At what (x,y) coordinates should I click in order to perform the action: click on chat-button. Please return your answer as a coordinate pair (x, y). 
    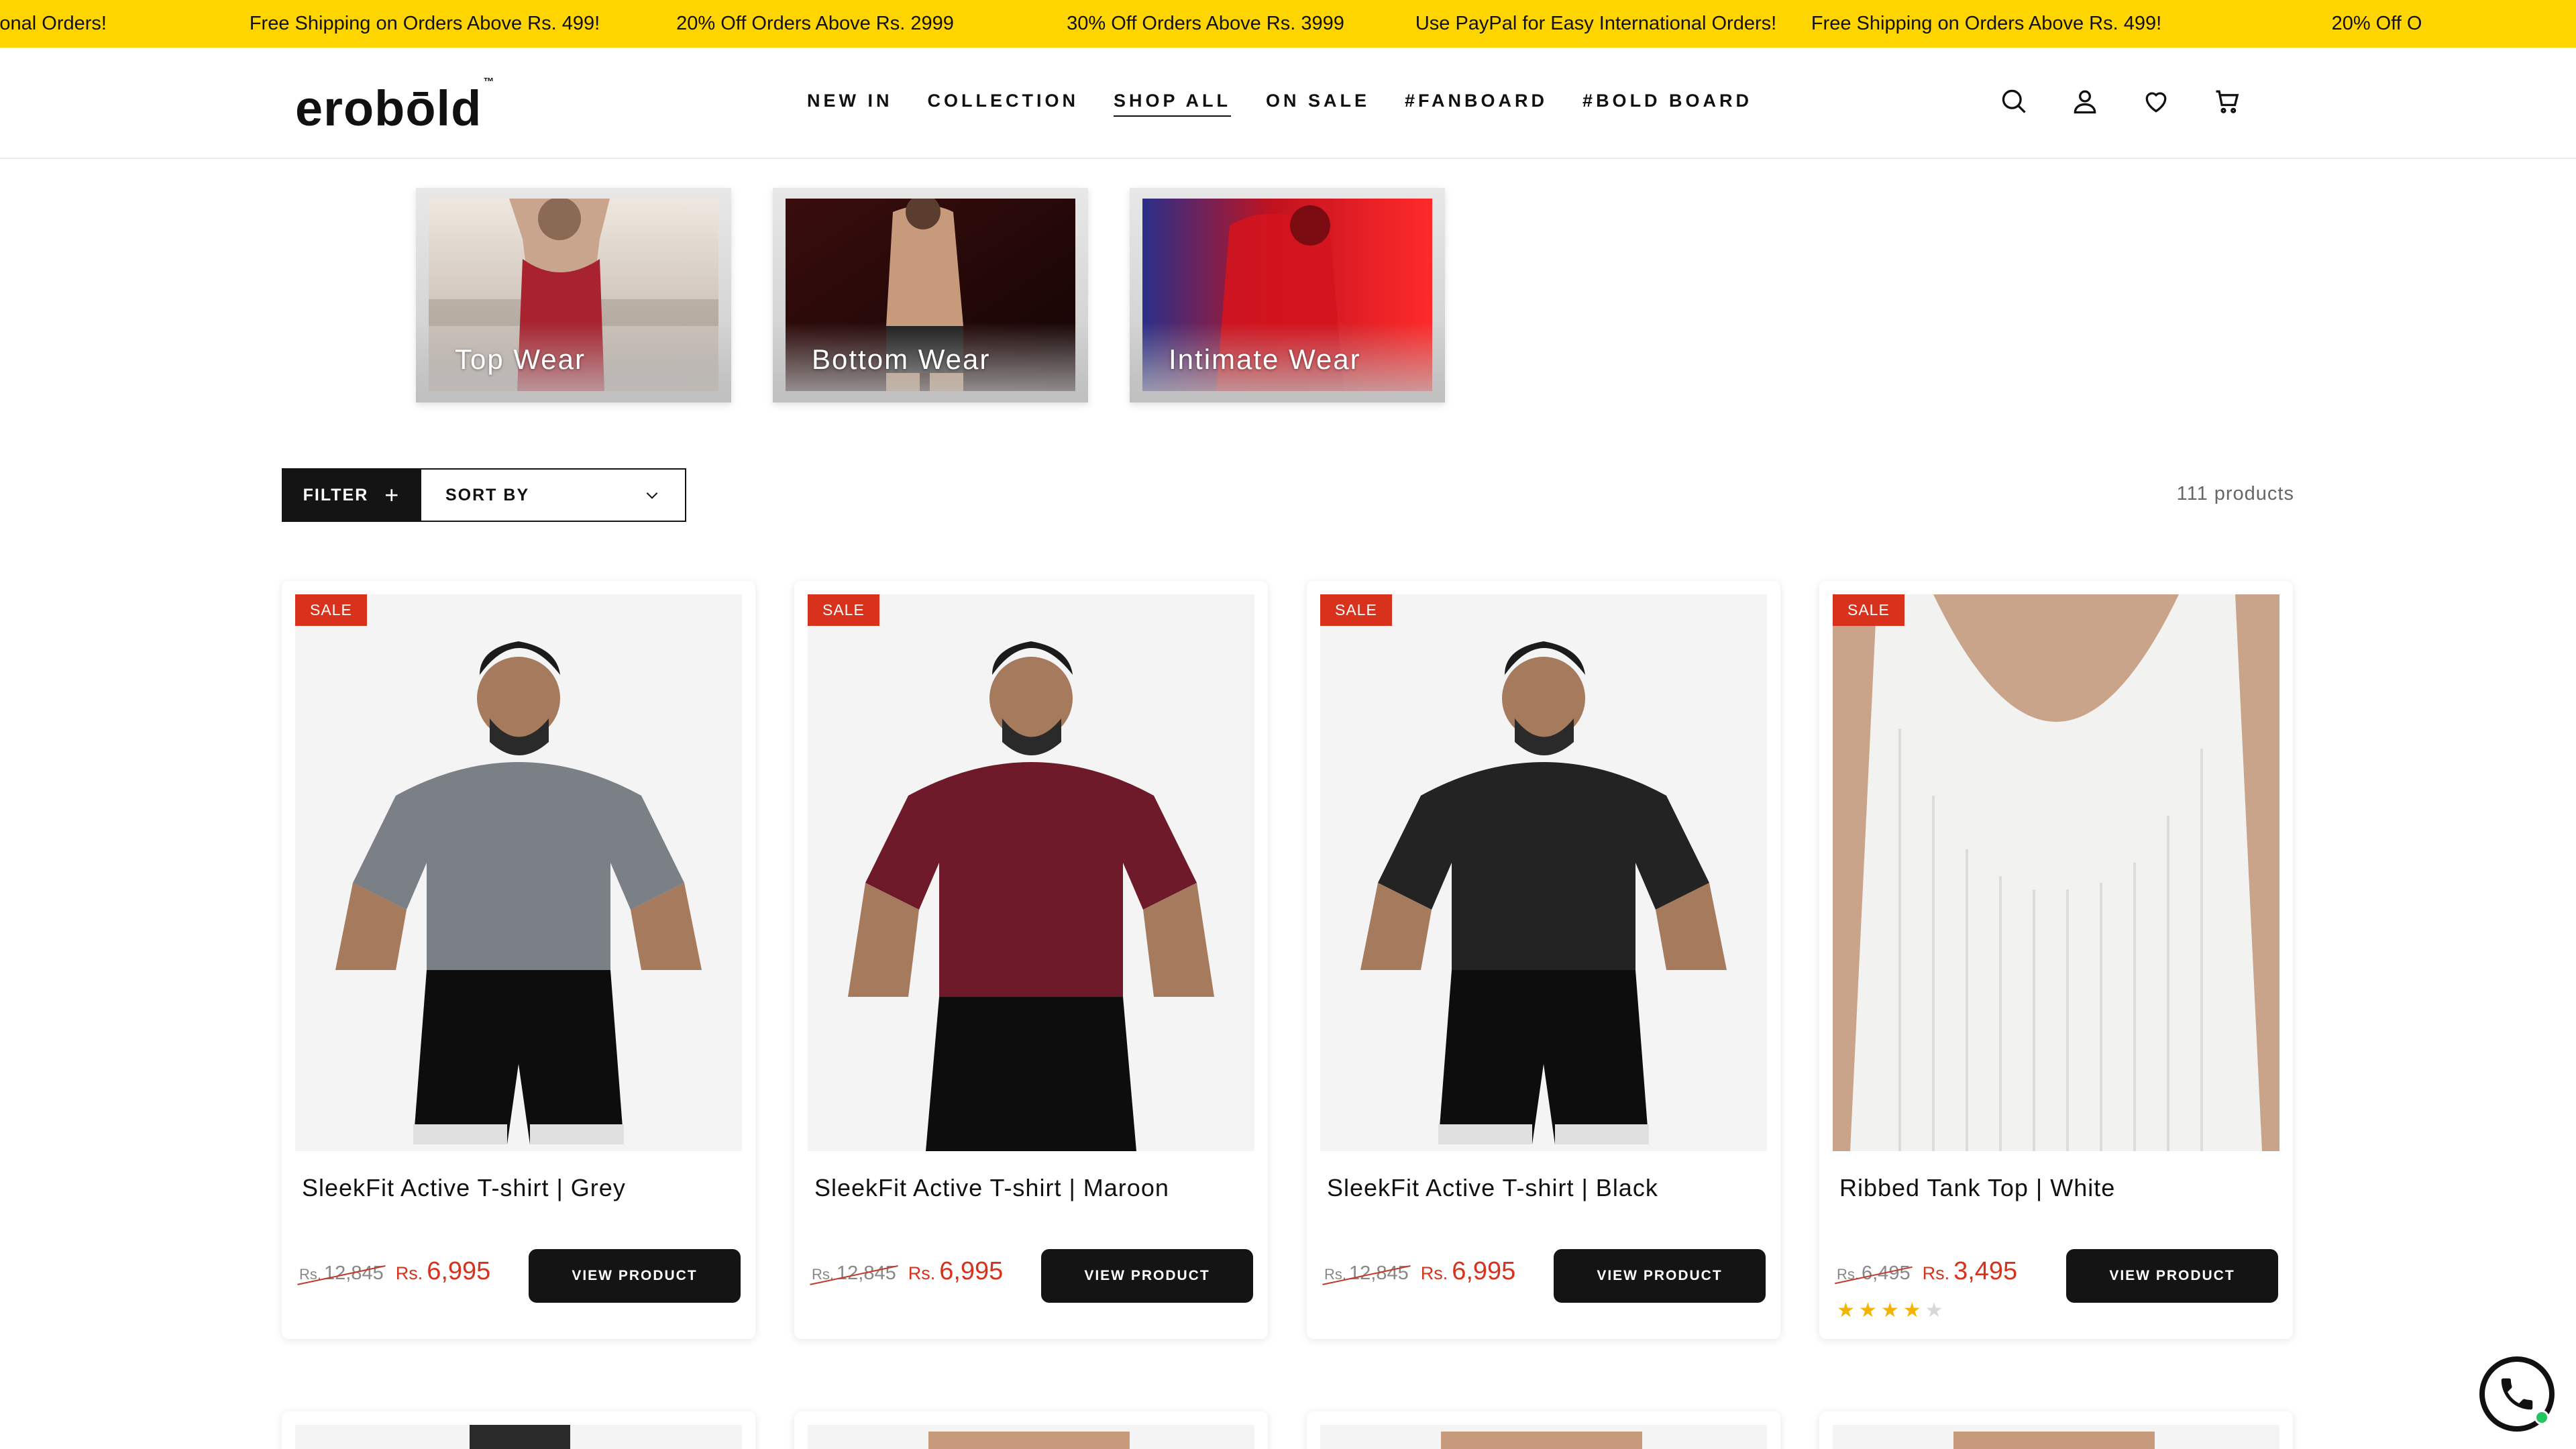
    Looking at the image, I should click on (2517, 1394).